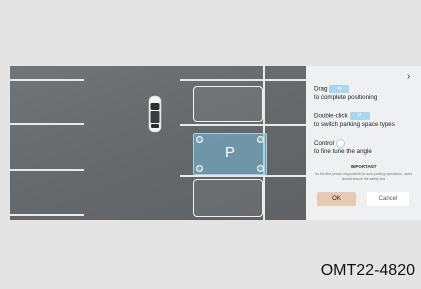  What do you see at coordinates (155, 114) in the screenshot?
I see `car-icon` at bounding box center [155, 114].